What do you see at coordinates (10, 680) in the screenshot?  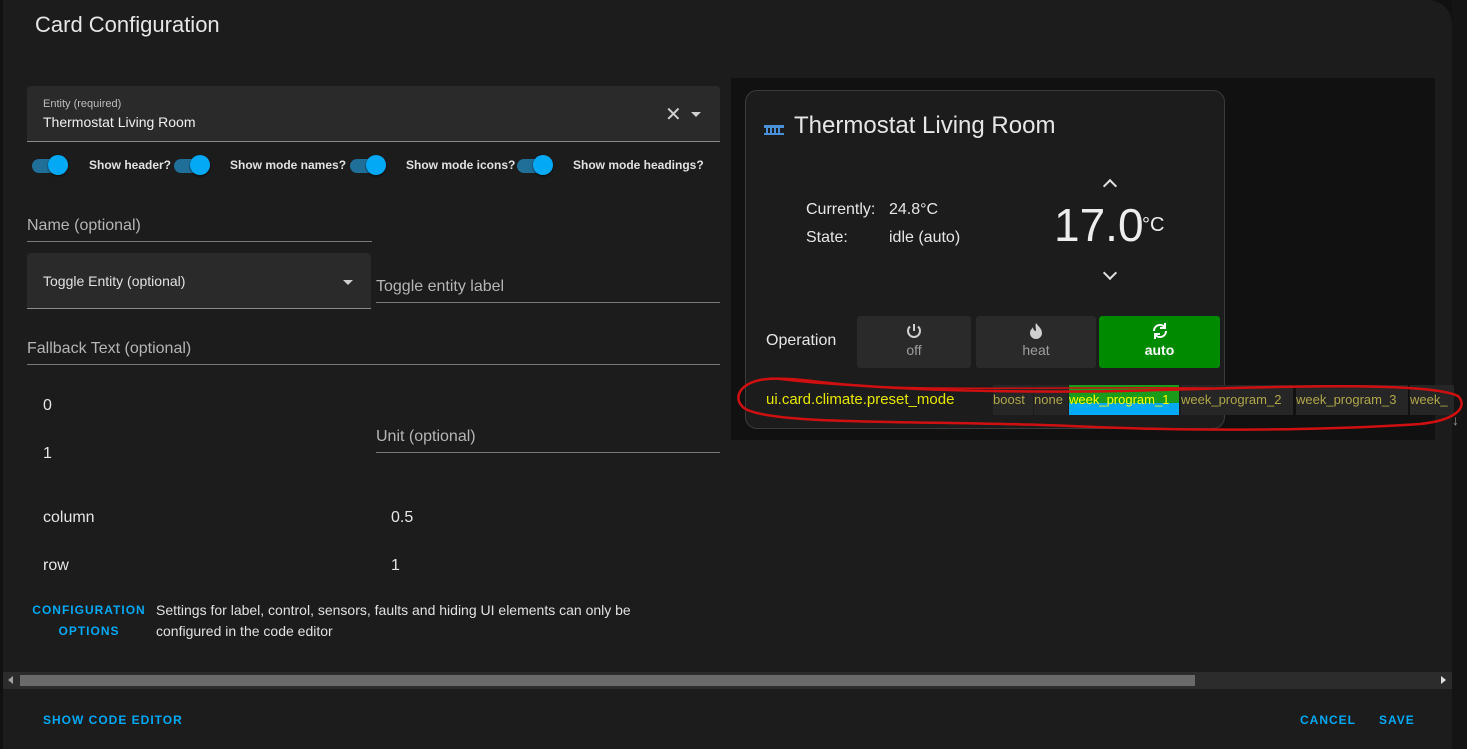 I see `scroll-left-arrow-icon` at bounding box center [10, 680].